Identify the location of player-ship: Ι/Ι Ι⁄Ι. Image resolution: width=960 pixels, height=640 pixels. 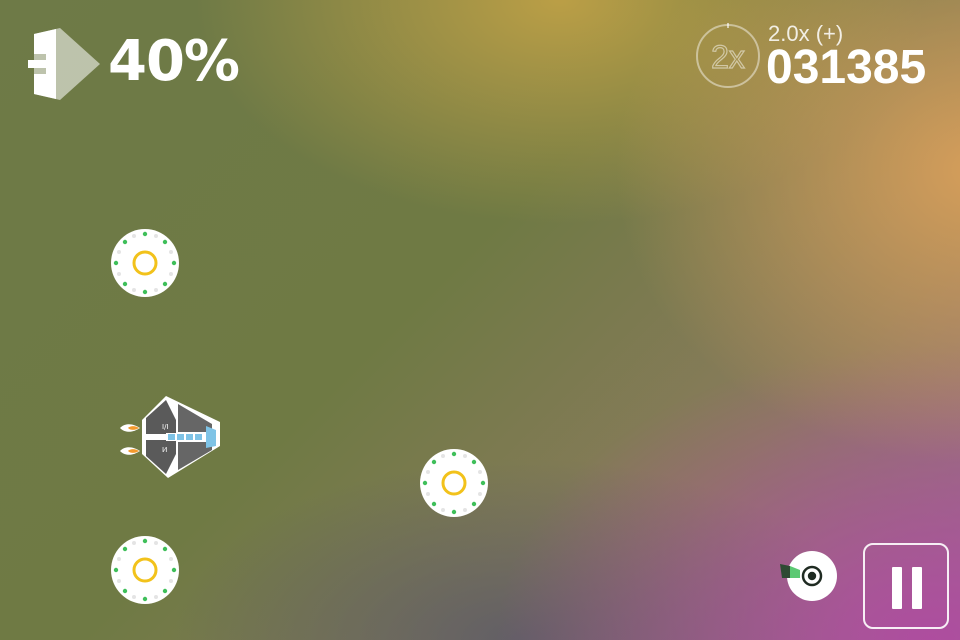
(170, 437).